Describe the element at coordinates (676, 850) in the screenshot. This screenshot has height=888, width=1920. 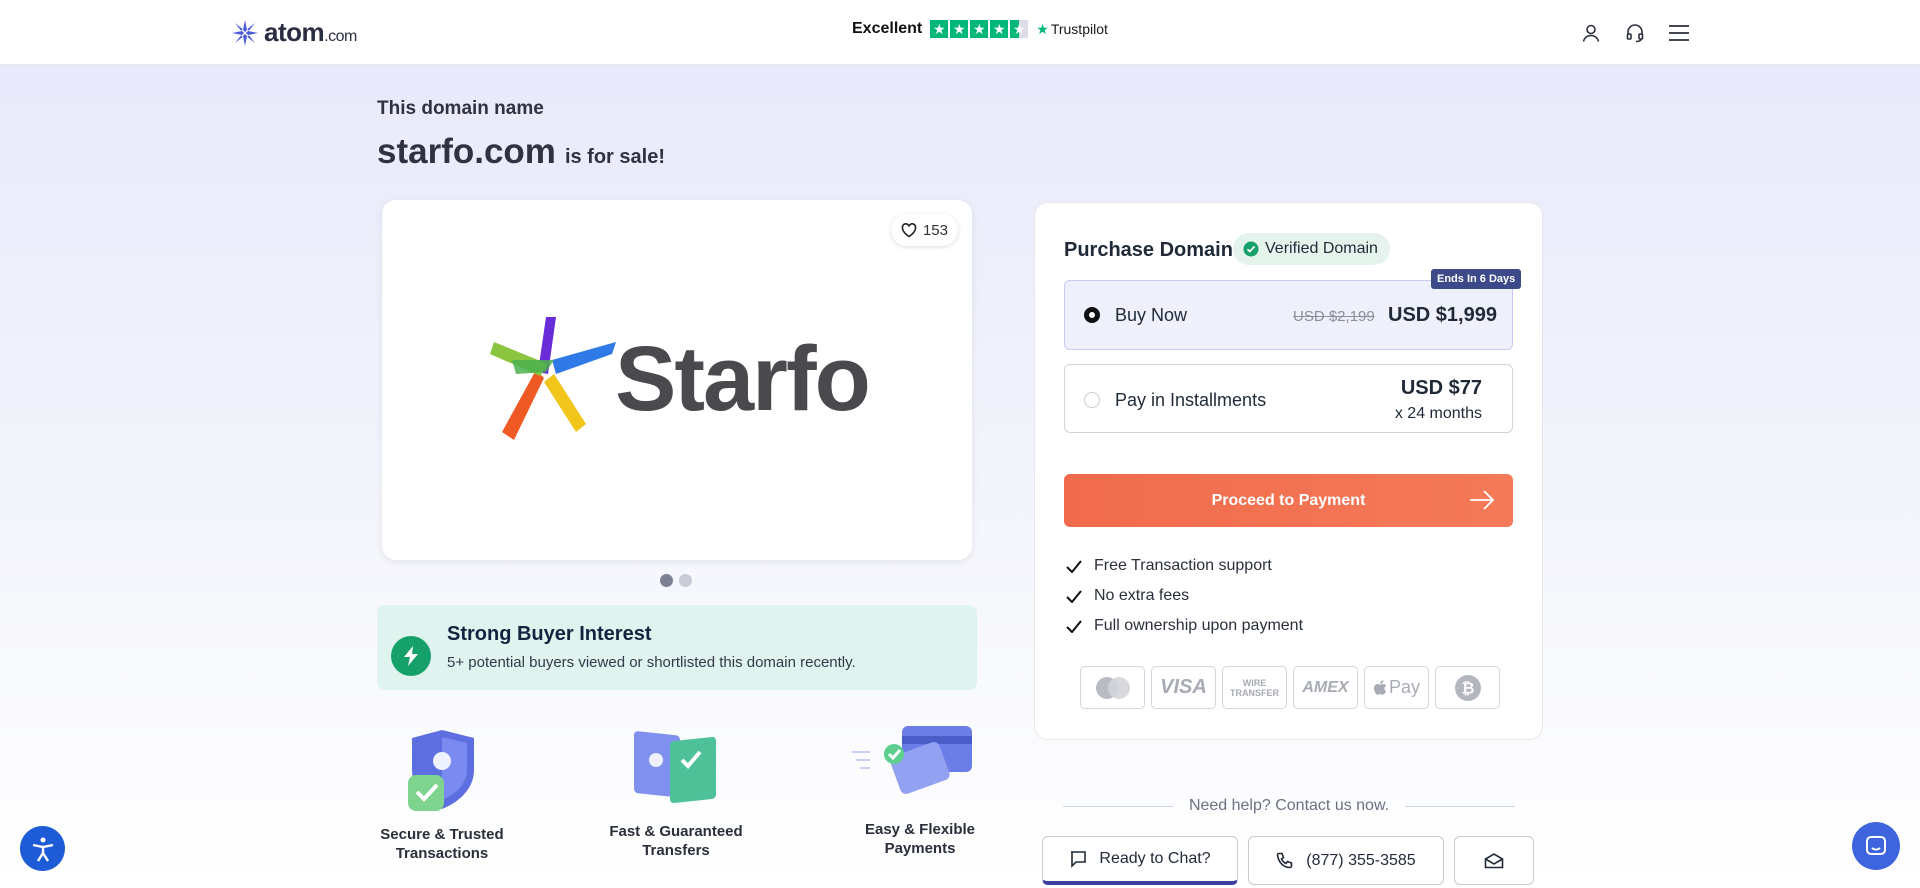
I see `feature-line-2: Transfers` at that location.